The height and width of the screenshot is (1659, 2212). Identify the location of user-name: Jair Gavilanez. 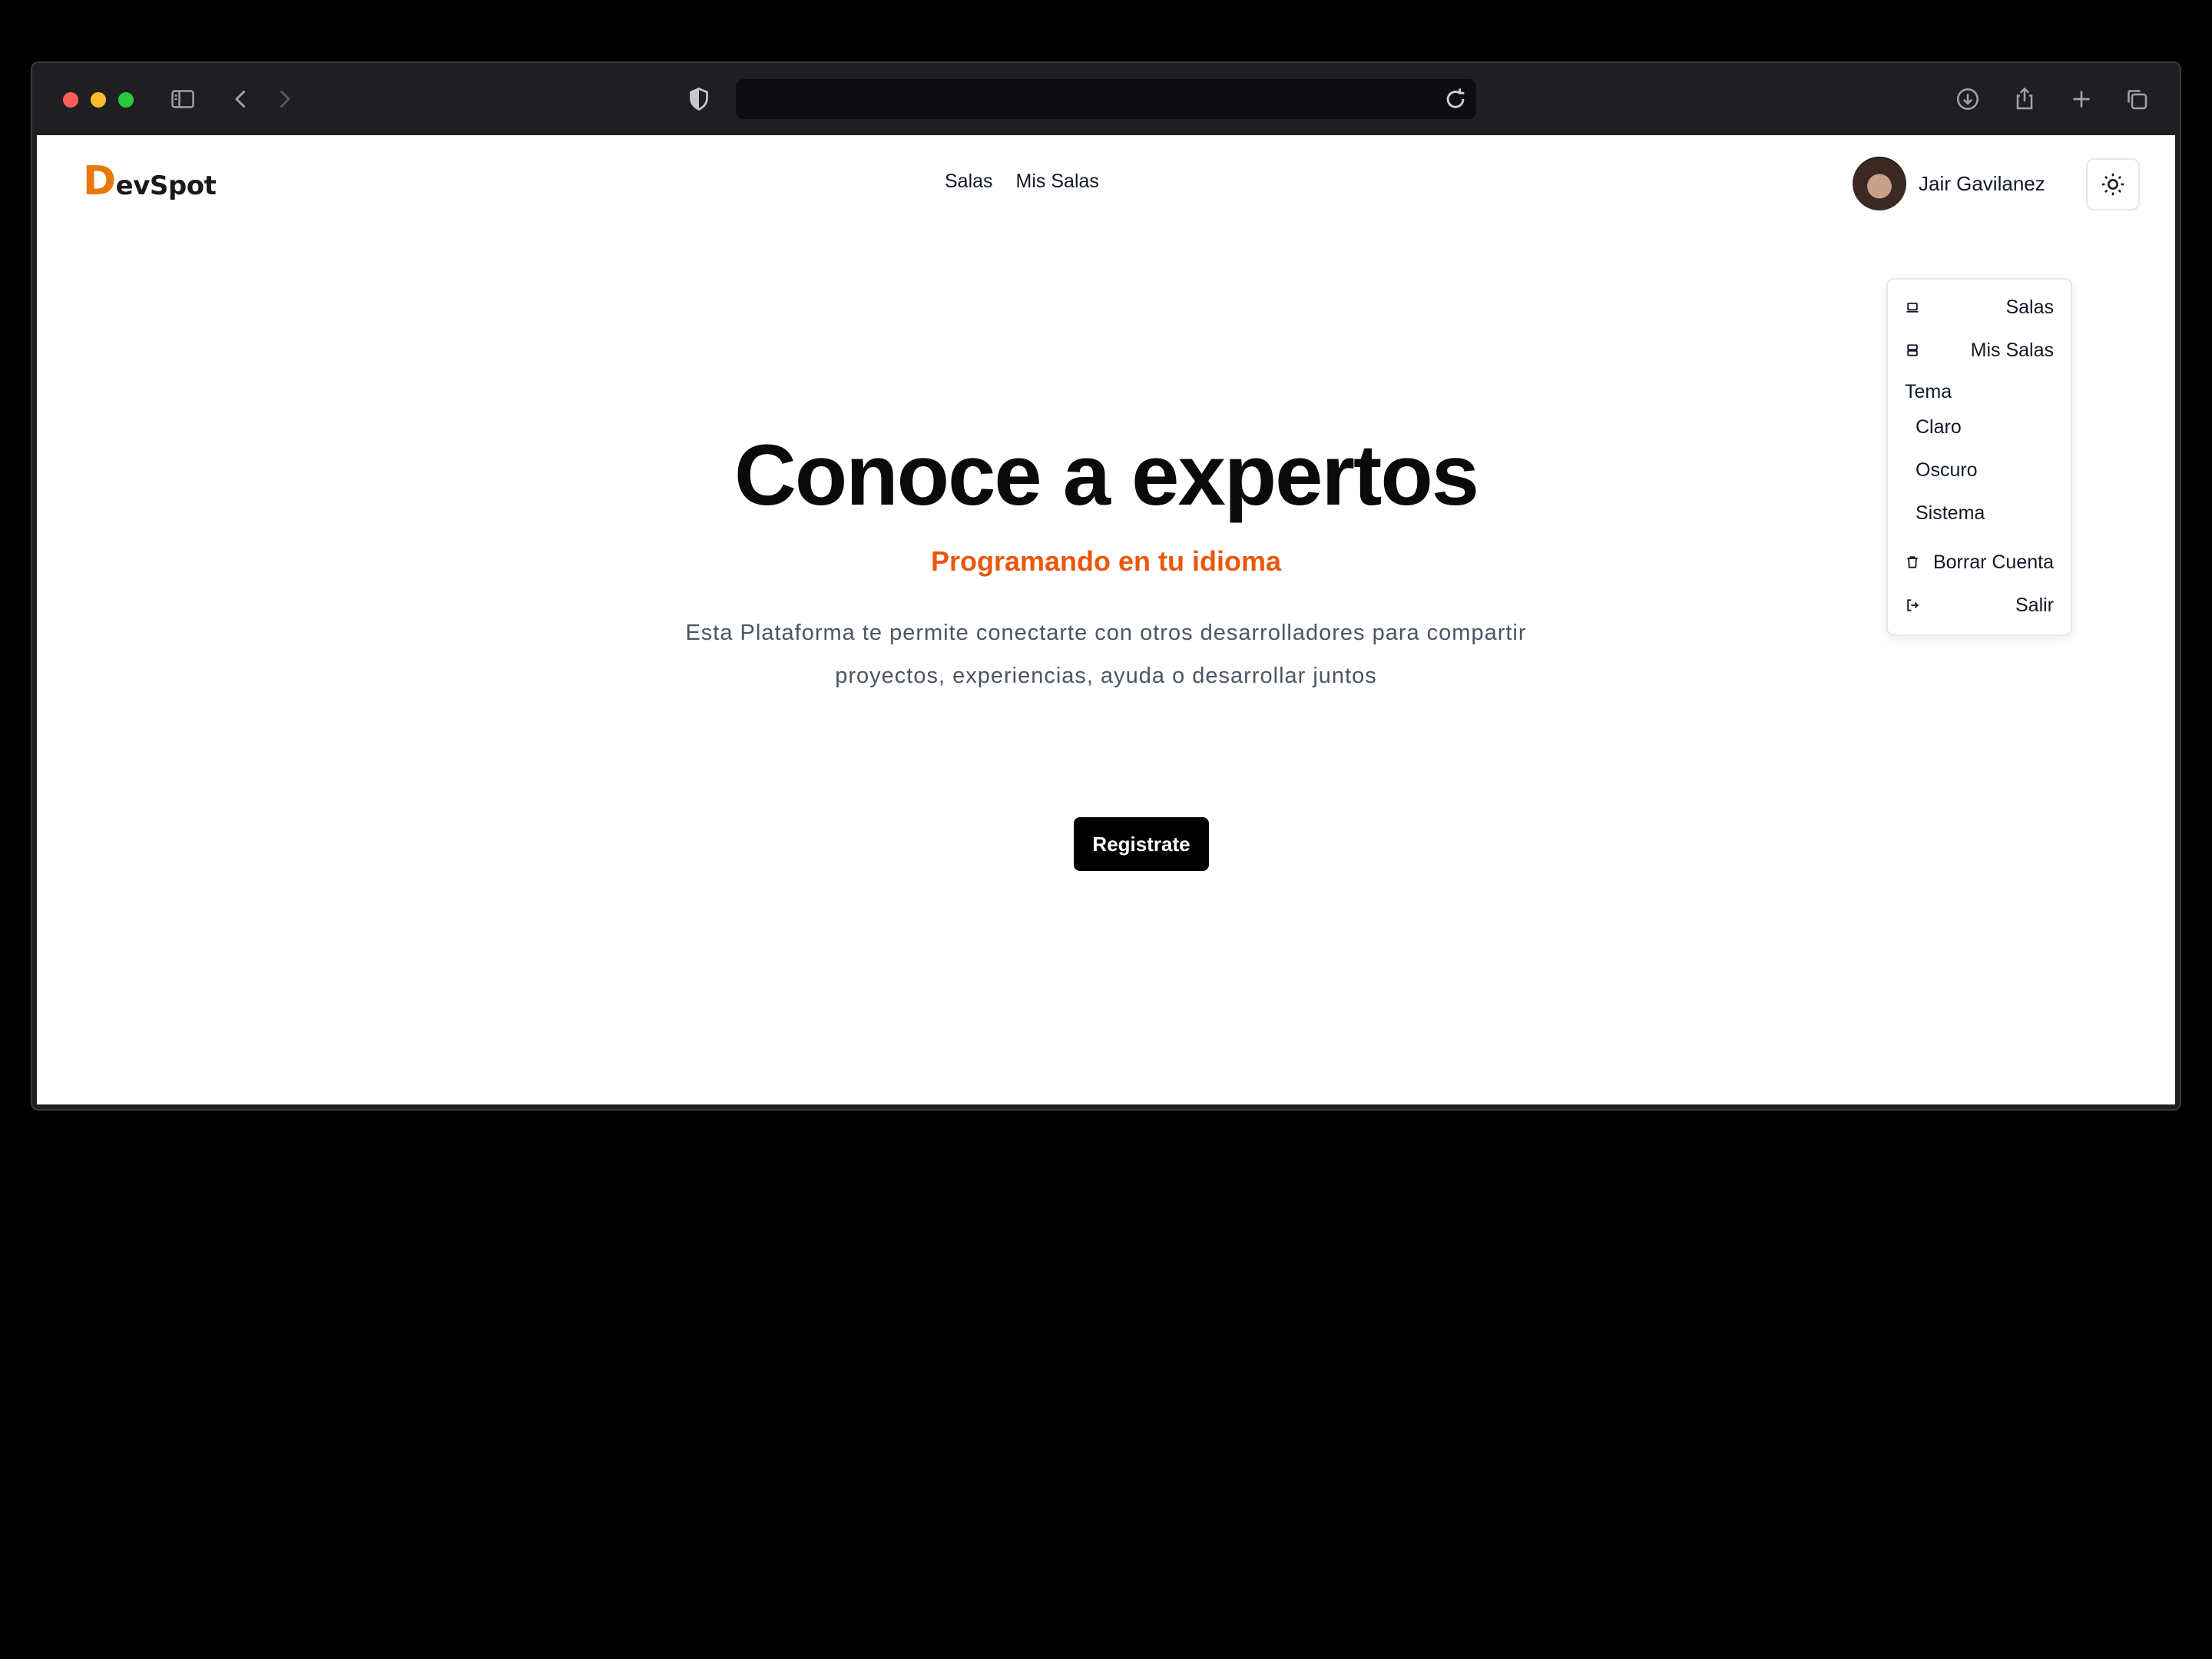
(1982, 184).